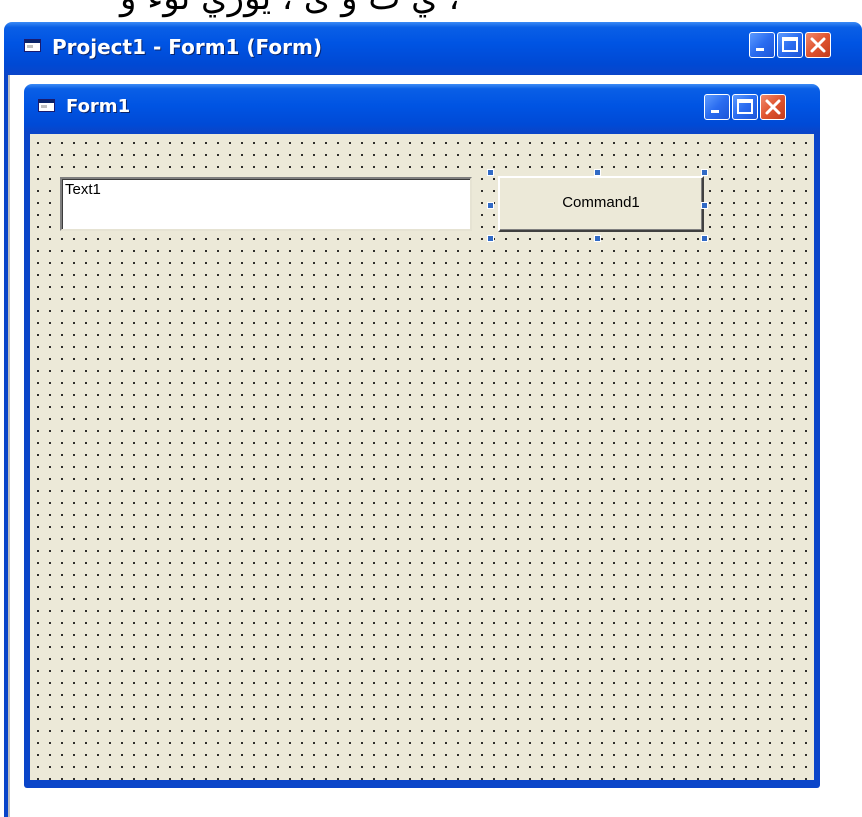 The width and height of the screenshot is (862, 817). Describe the element at coordinates (717, 107) in the screenshot. I see `form1-minimize-button` at that location.